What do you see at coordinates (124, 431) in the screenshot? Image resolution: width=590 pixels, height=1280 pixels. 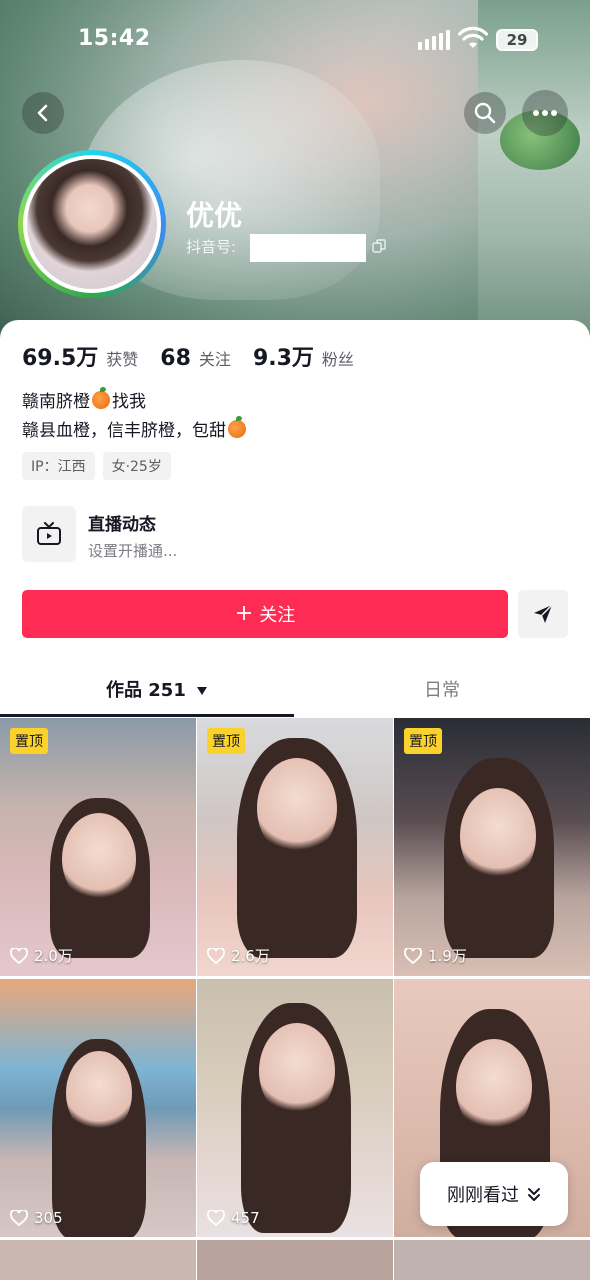 I see `bio-text: 赣县血橙，信丰脐橙，包甜` at bounding box center [124, 431].